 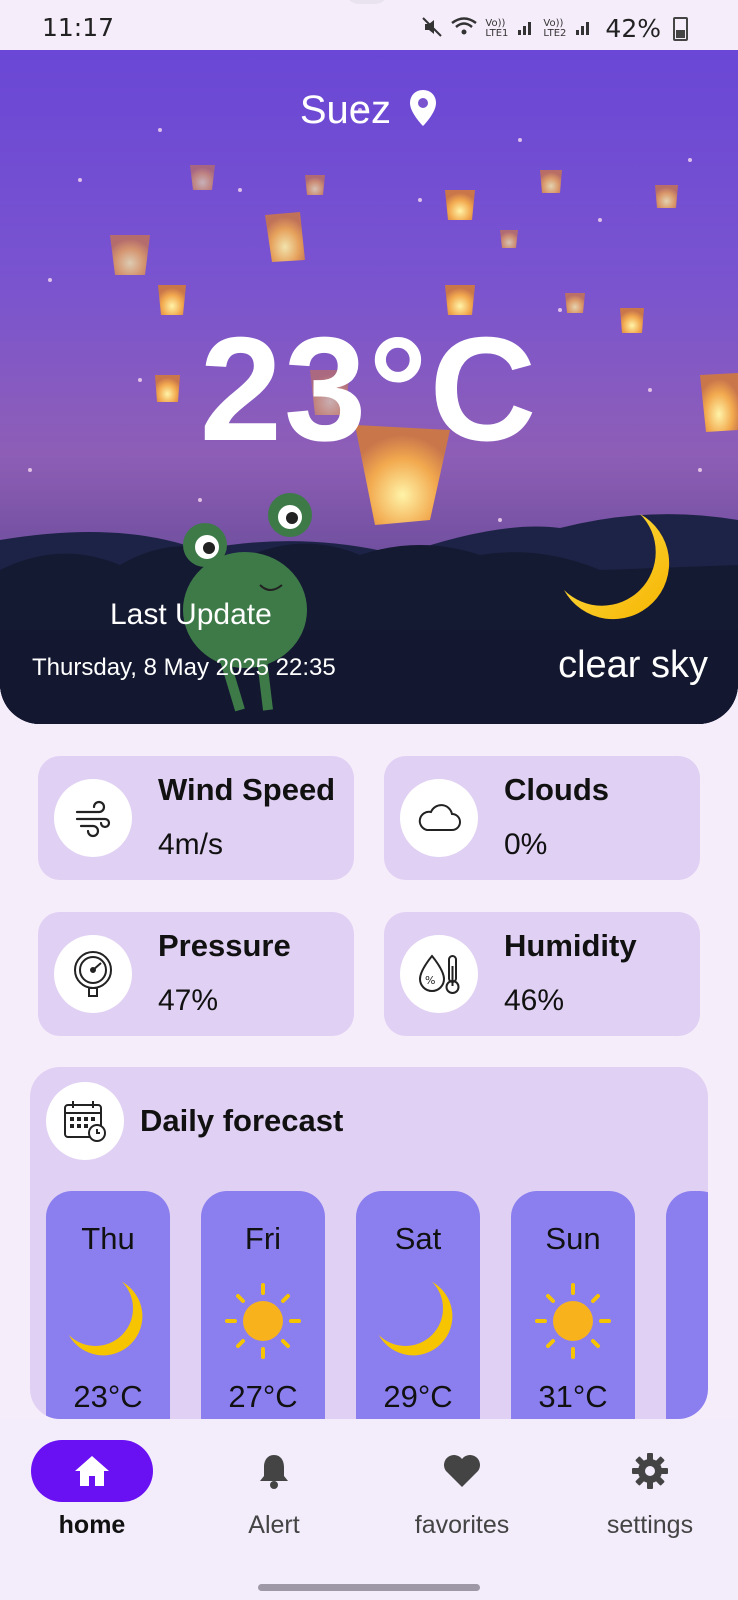 What do you see at coordinates (542, 818) in the screenshot?
I see `clouds-card: Clouds 0%` at bounding box center [542, 818].